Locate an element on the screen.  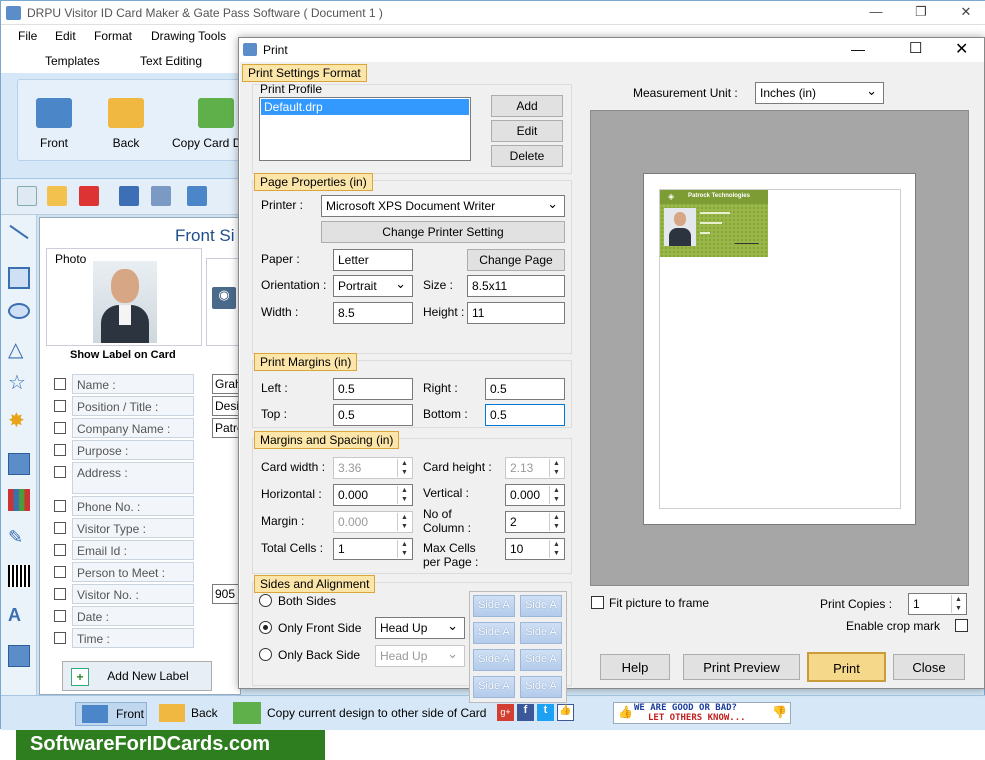
bottom-back-button: Back is located at coordinates (188, 714).